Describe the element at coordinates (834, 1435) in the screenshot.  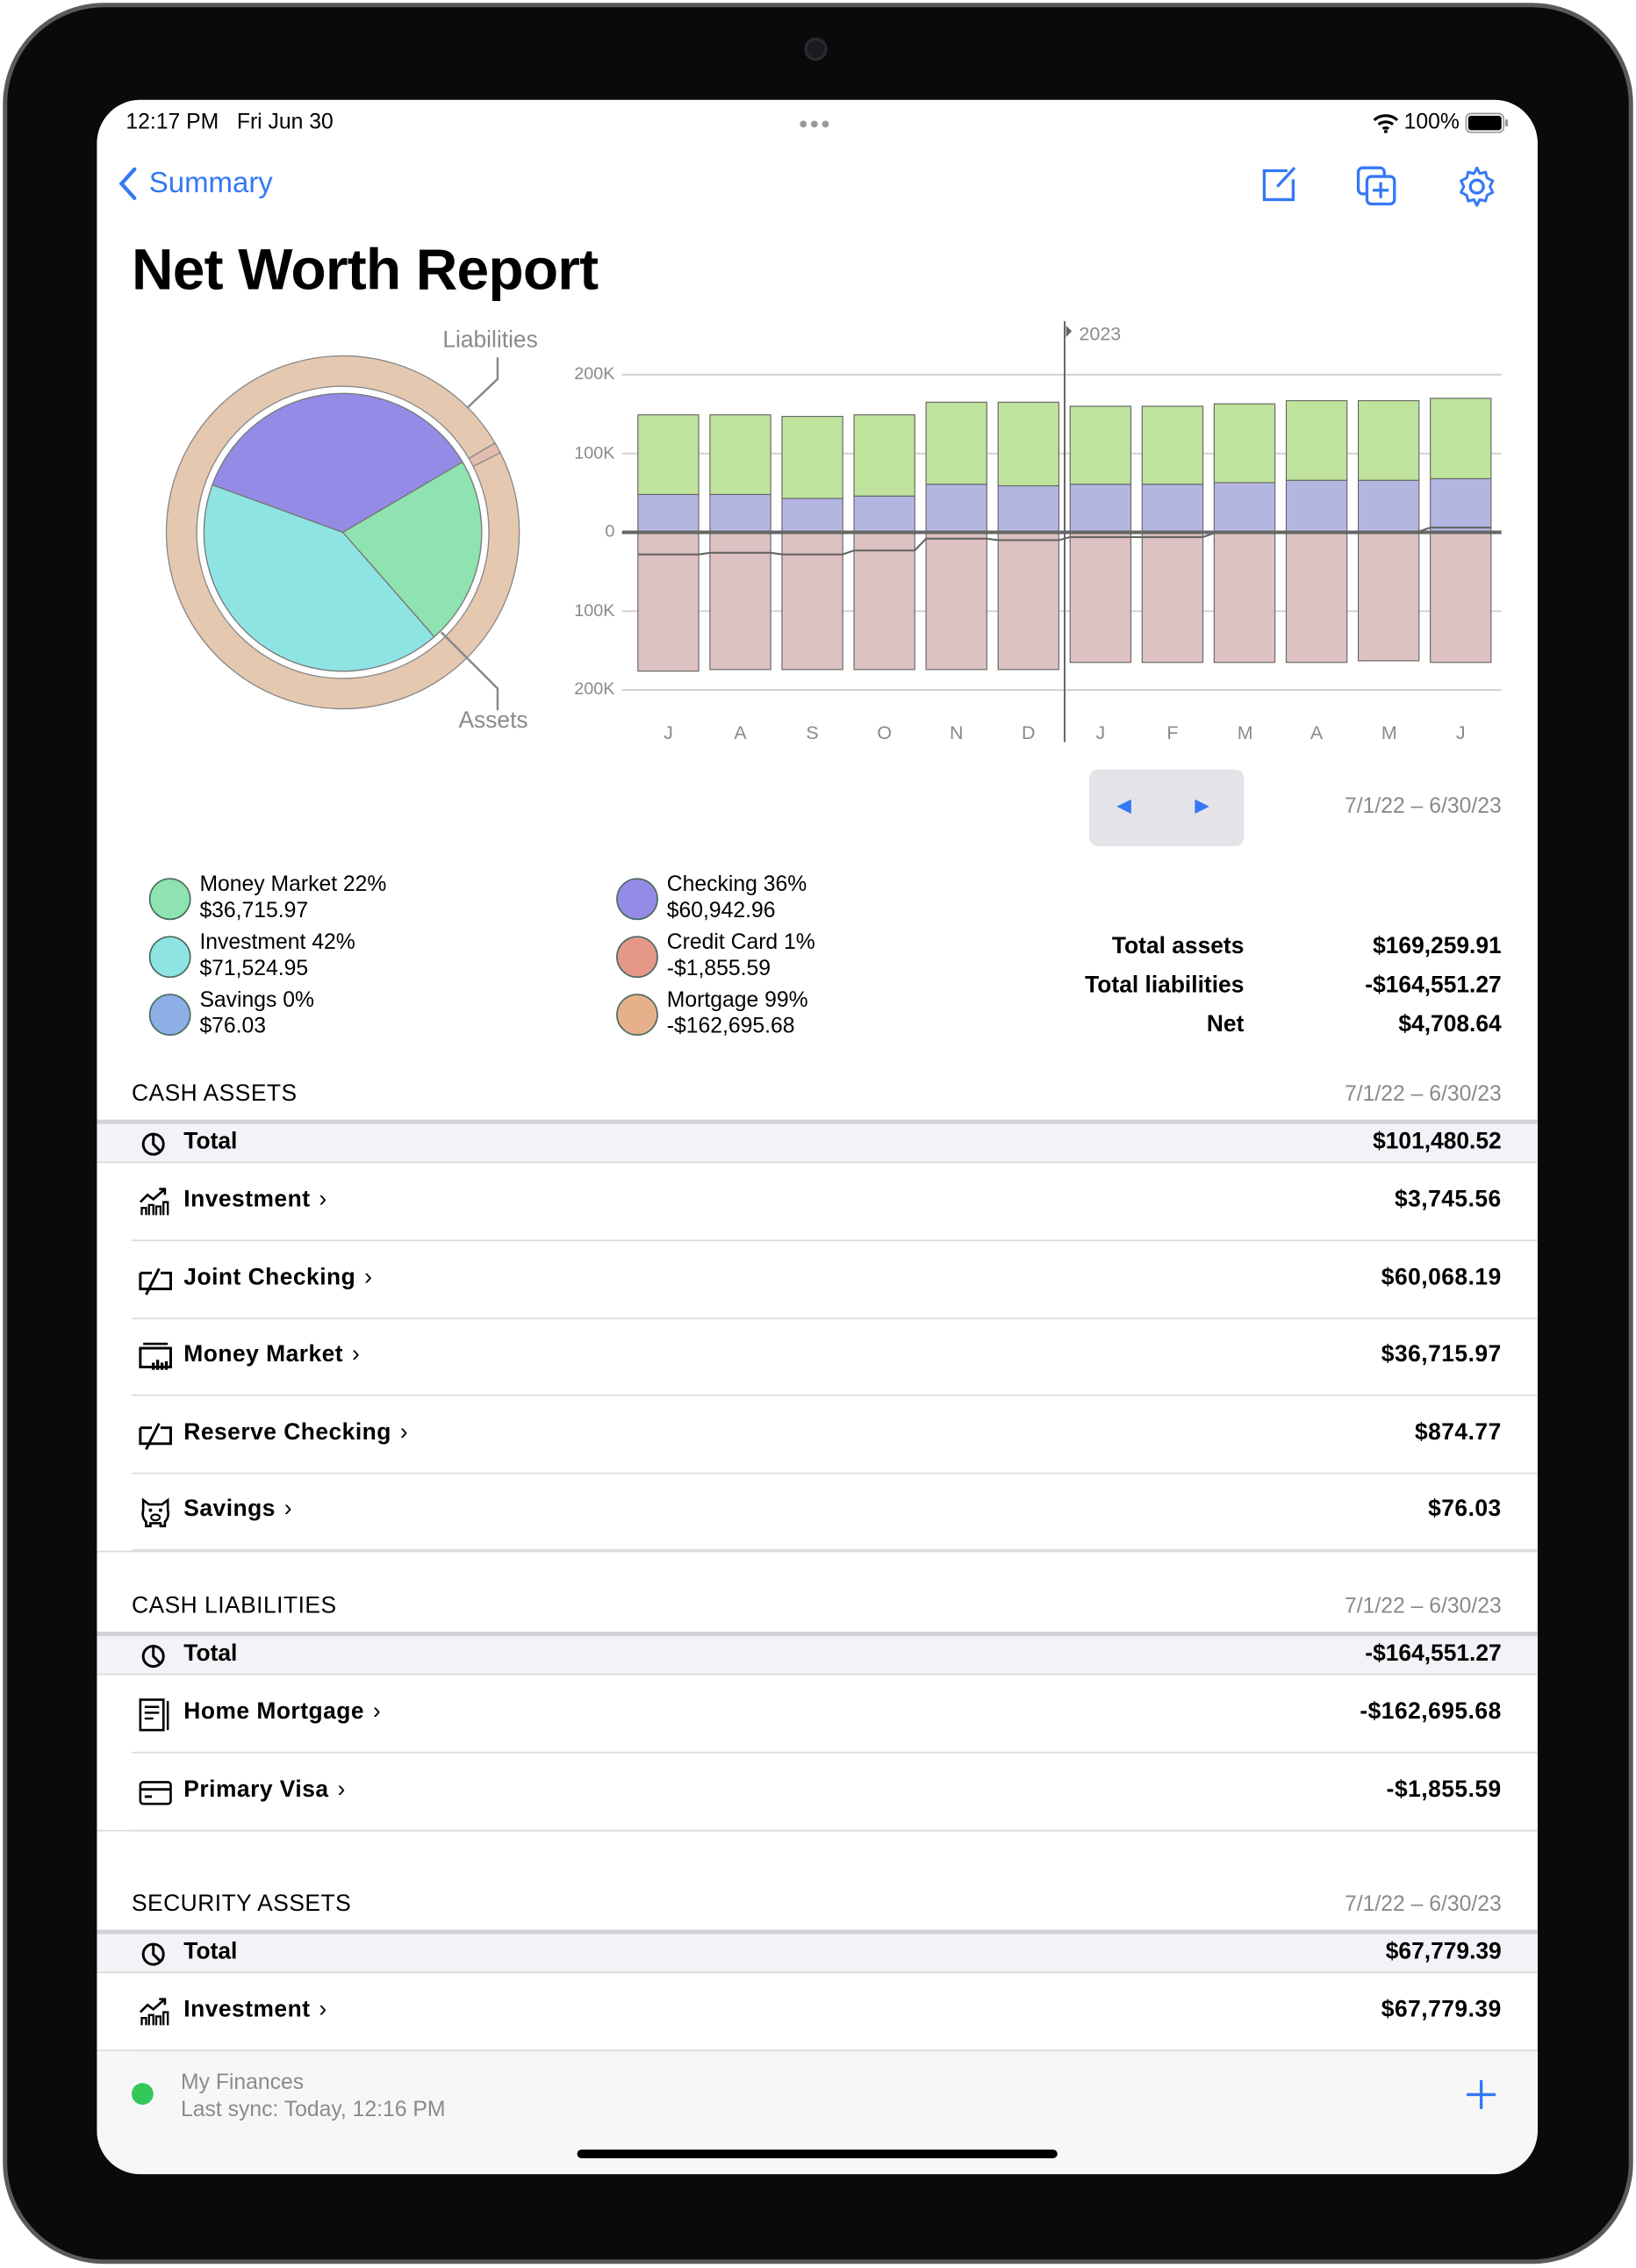
I see `account-row: Reserve Checking › $874.77` at that location.